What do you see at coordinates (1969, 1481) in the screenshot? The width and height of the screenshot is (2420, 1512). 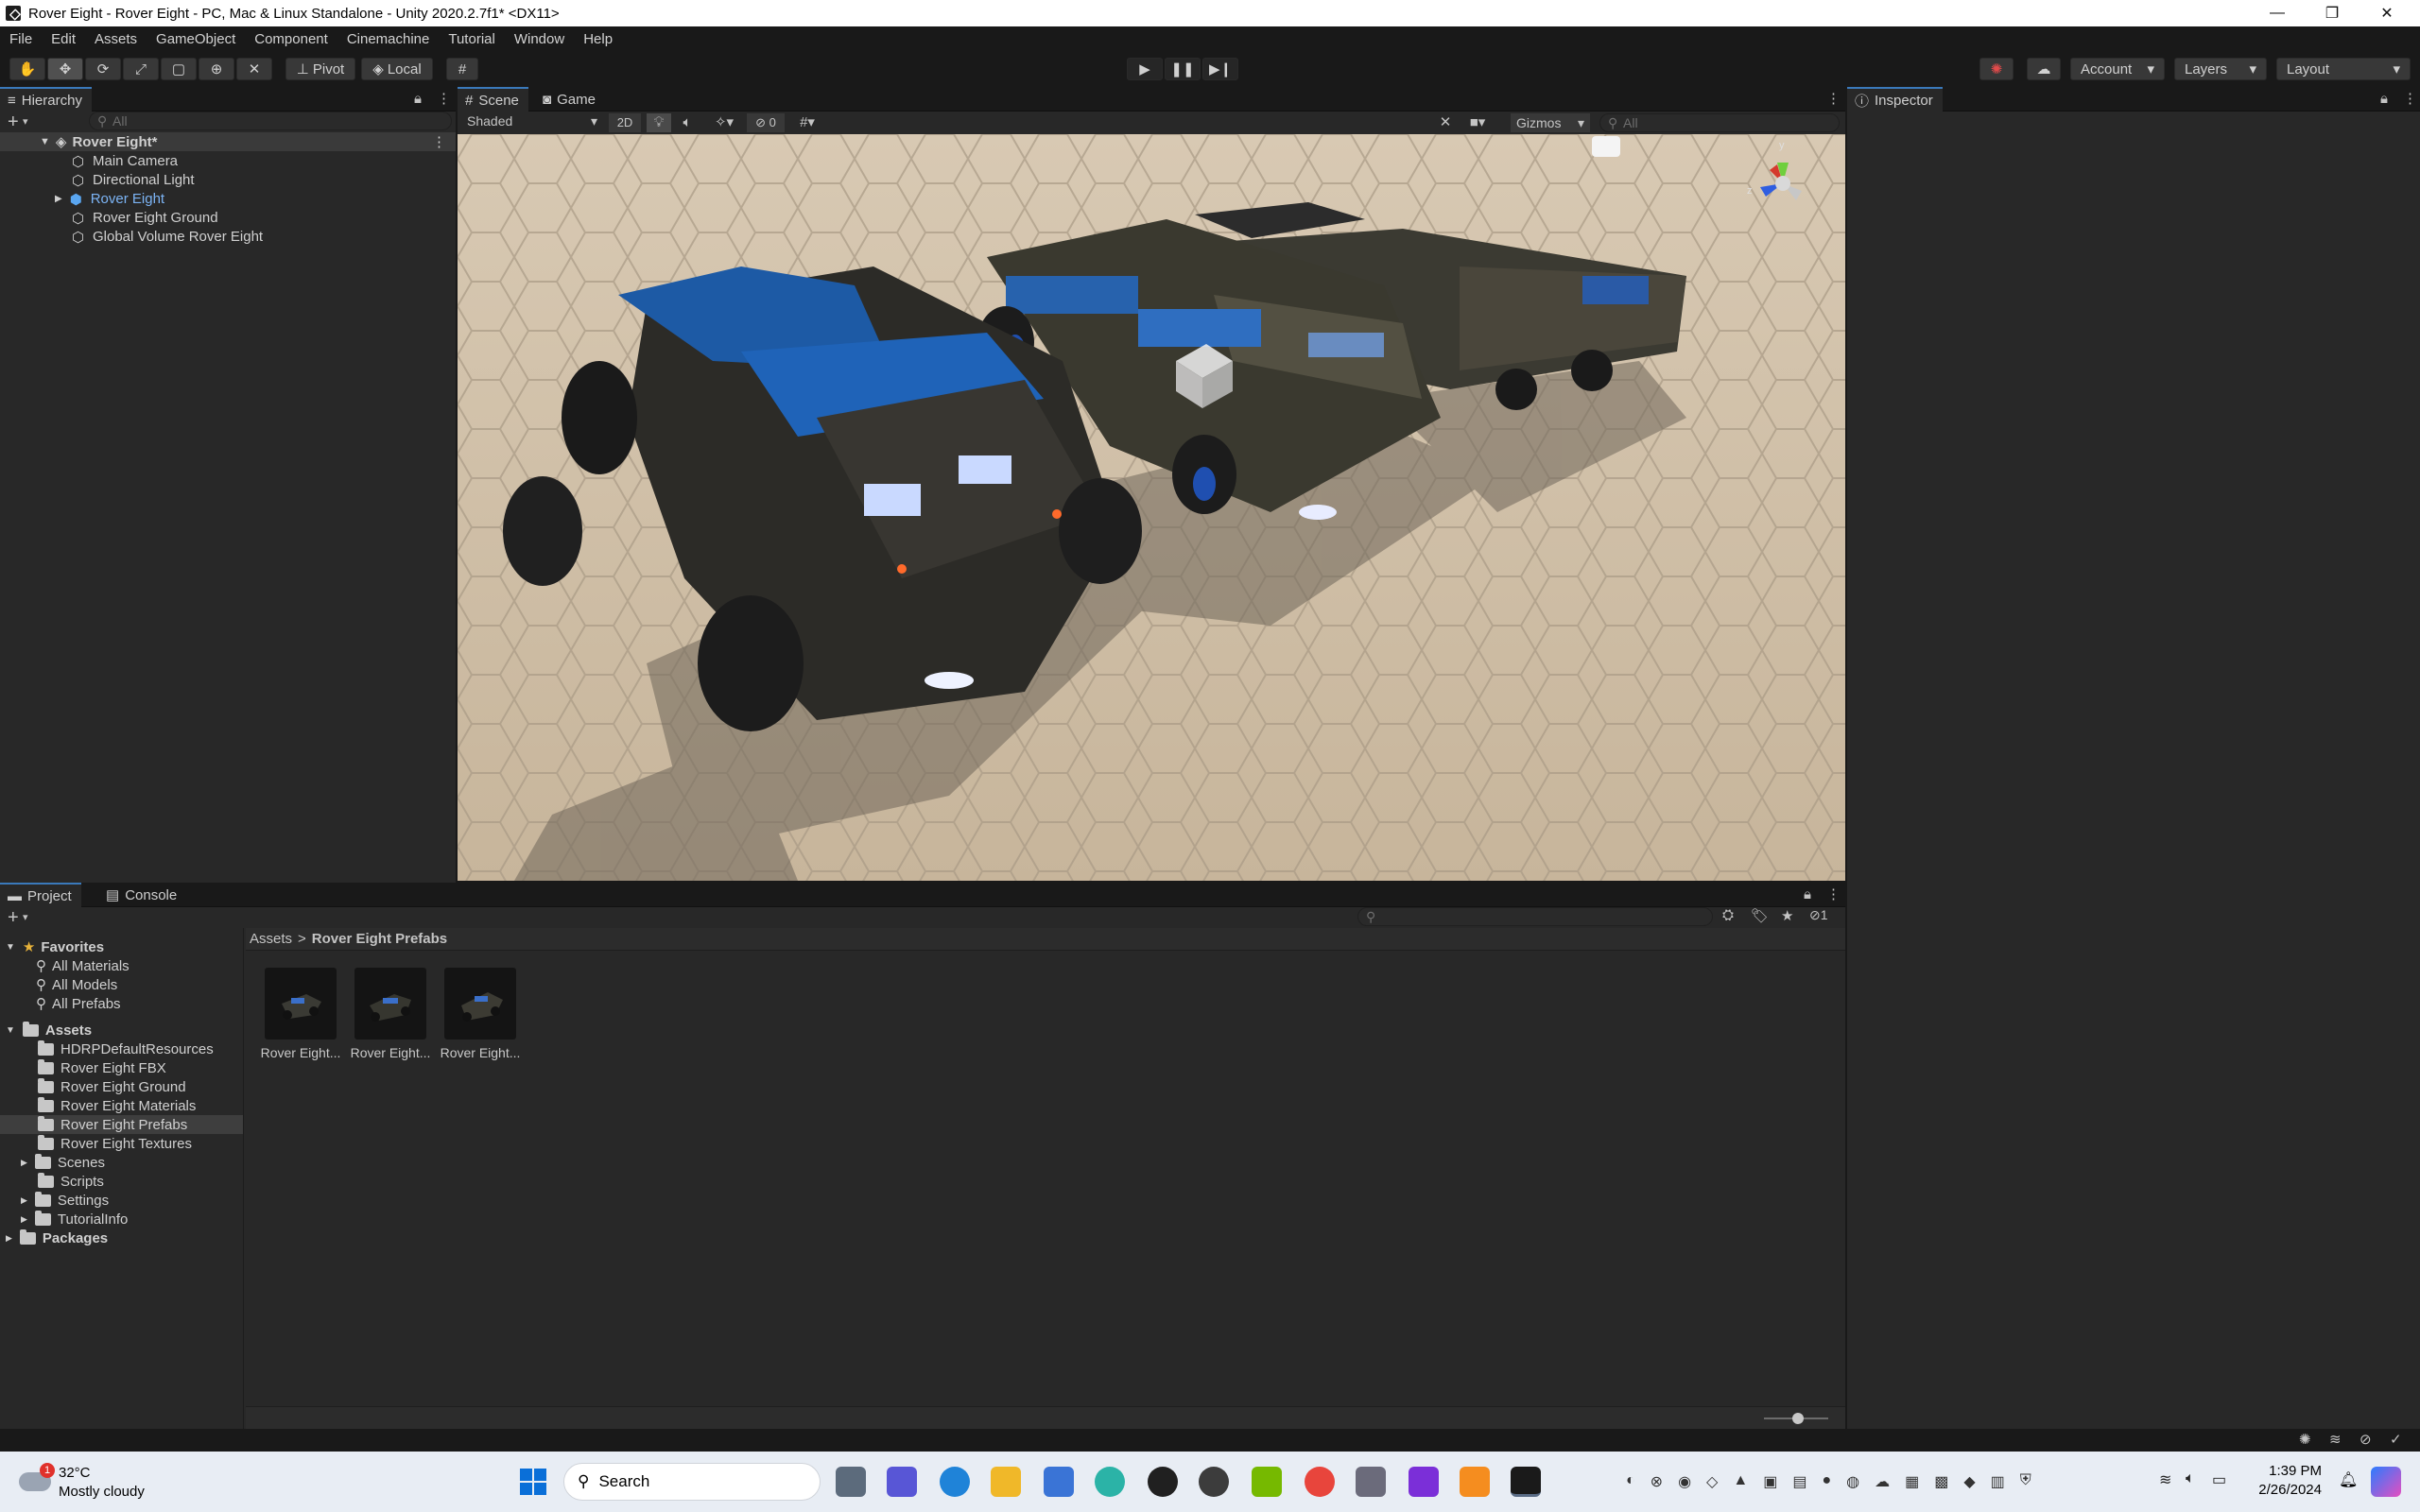 I see `mcafee-icon: ◆` at bounding box center [1969, 1481].